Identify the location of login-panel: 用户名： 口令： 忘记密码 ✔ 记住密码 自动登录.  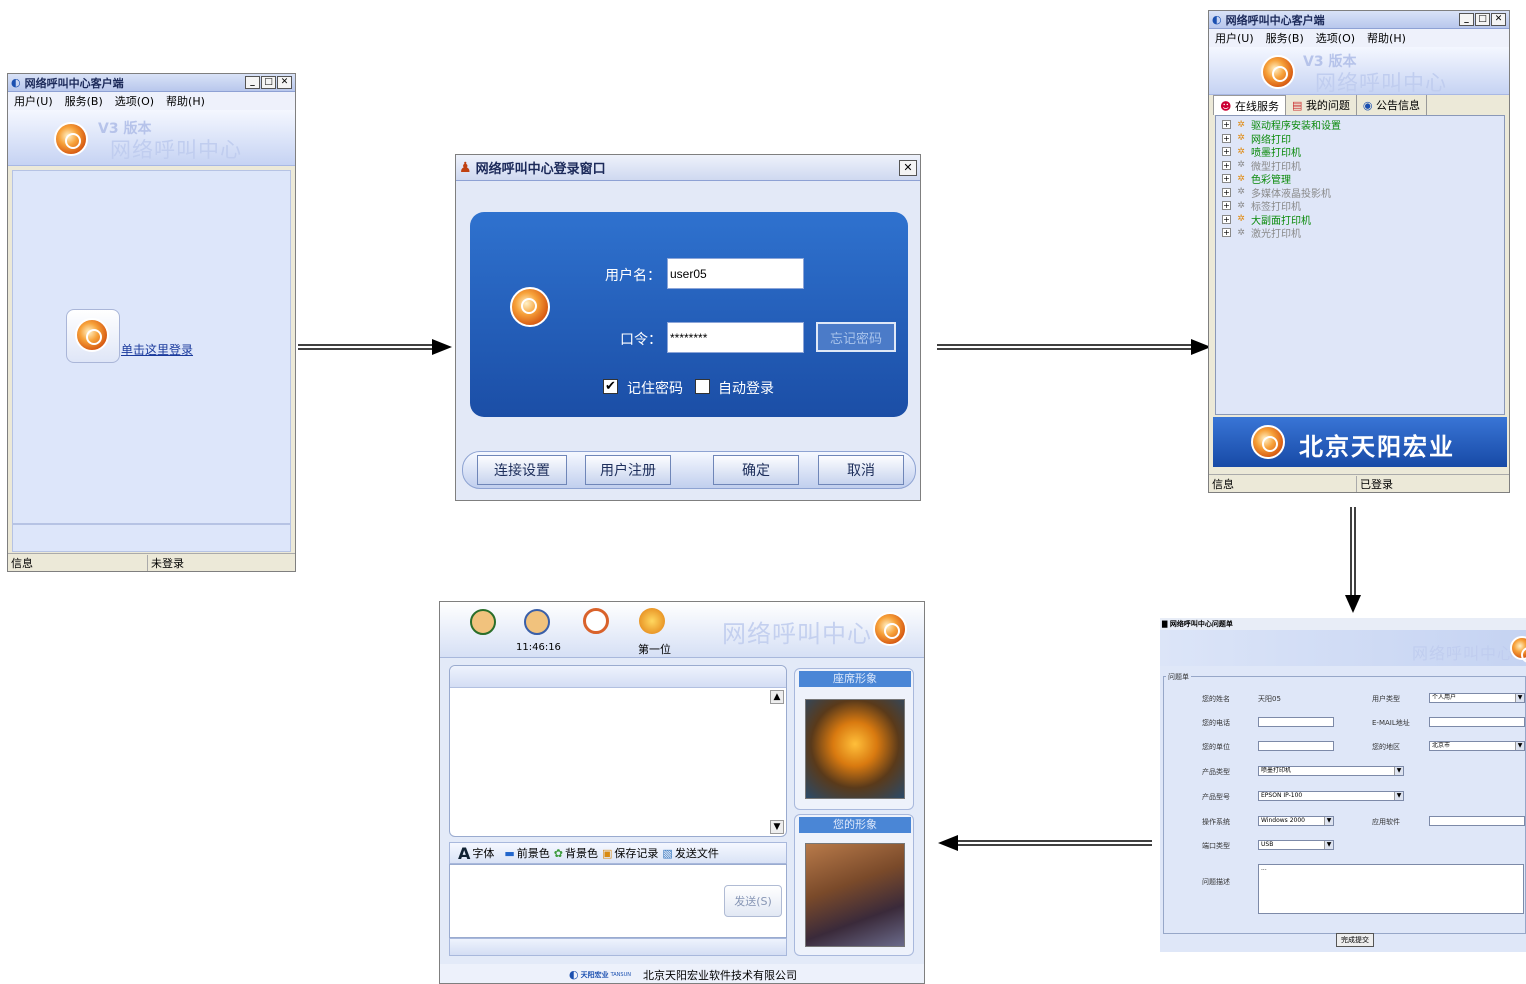
(689, 314).